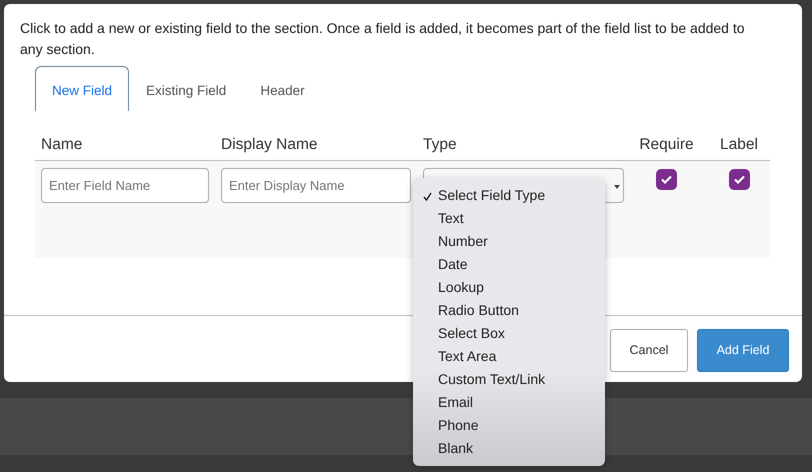  I want to click on column-header: Require, so click(666, 144).